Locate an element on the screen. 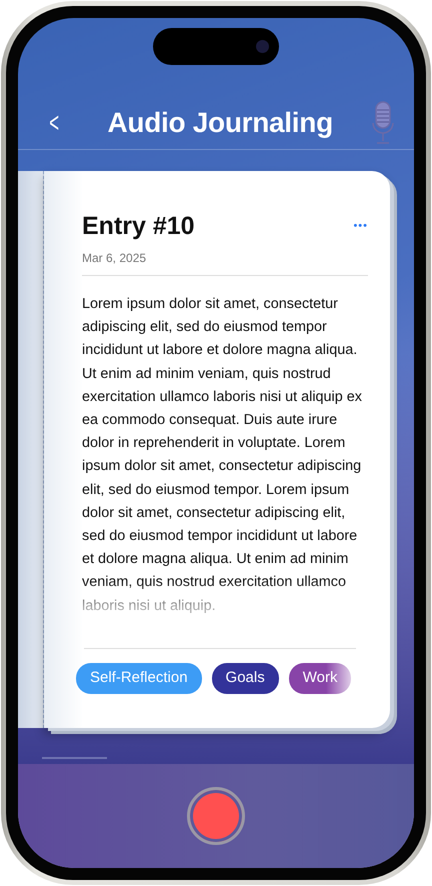 The image size is (432, 886). microphone-icon is located at coordinates (383, 122).